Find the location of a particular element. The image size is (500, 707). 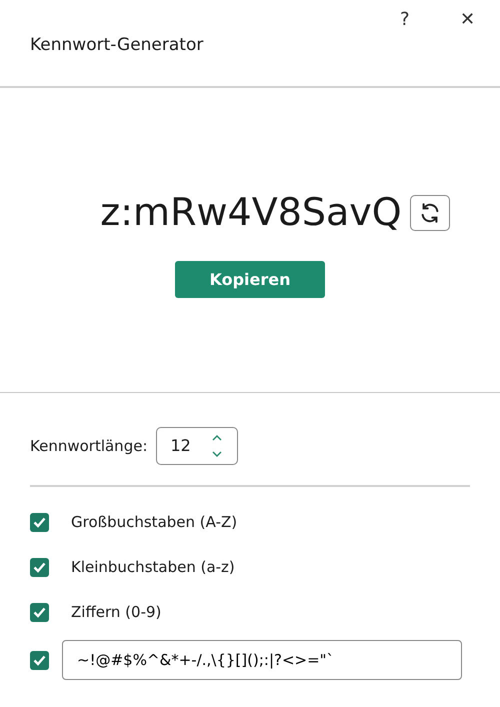

spinner-arrows-icon is located at coordinates (216, 446).